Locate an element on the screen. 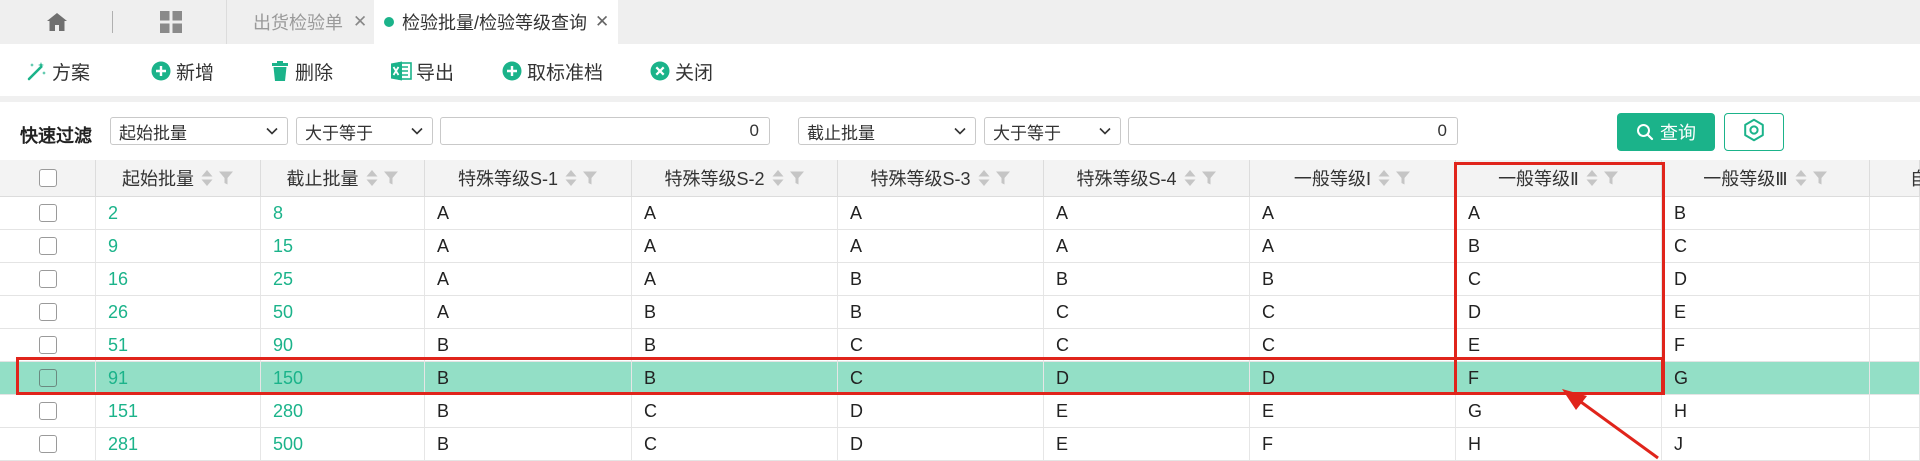 The image size is (1920, 461). table-cell: G is located at coordinates (1766, 378).